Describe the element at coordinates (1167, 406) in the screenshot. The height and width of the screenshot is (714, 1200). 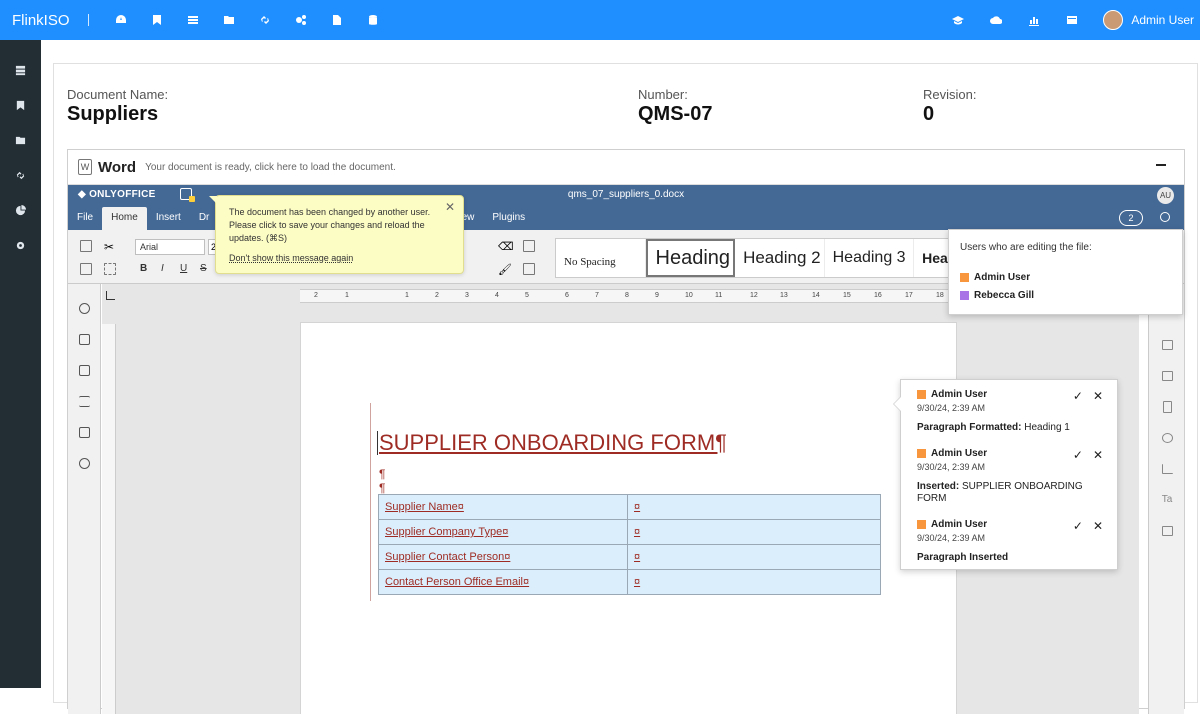
I see `header-footer-settings-icon` at that location.